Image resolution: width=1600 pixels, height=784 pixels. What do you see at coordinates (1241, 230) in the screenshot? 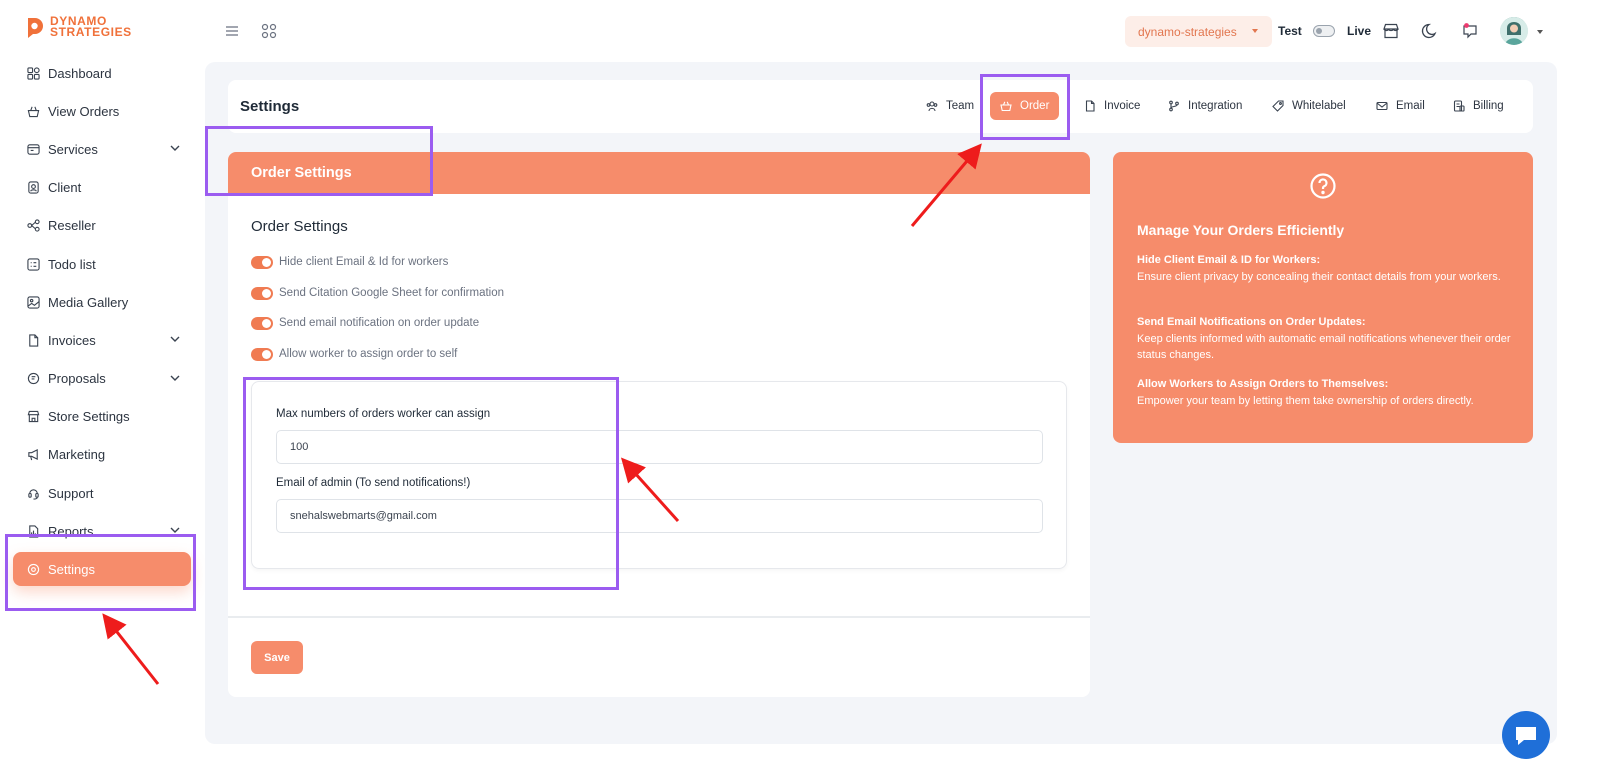
I see `help-card-title: Manage Your Orders Efficiently` at bounding box center [1241, 230].